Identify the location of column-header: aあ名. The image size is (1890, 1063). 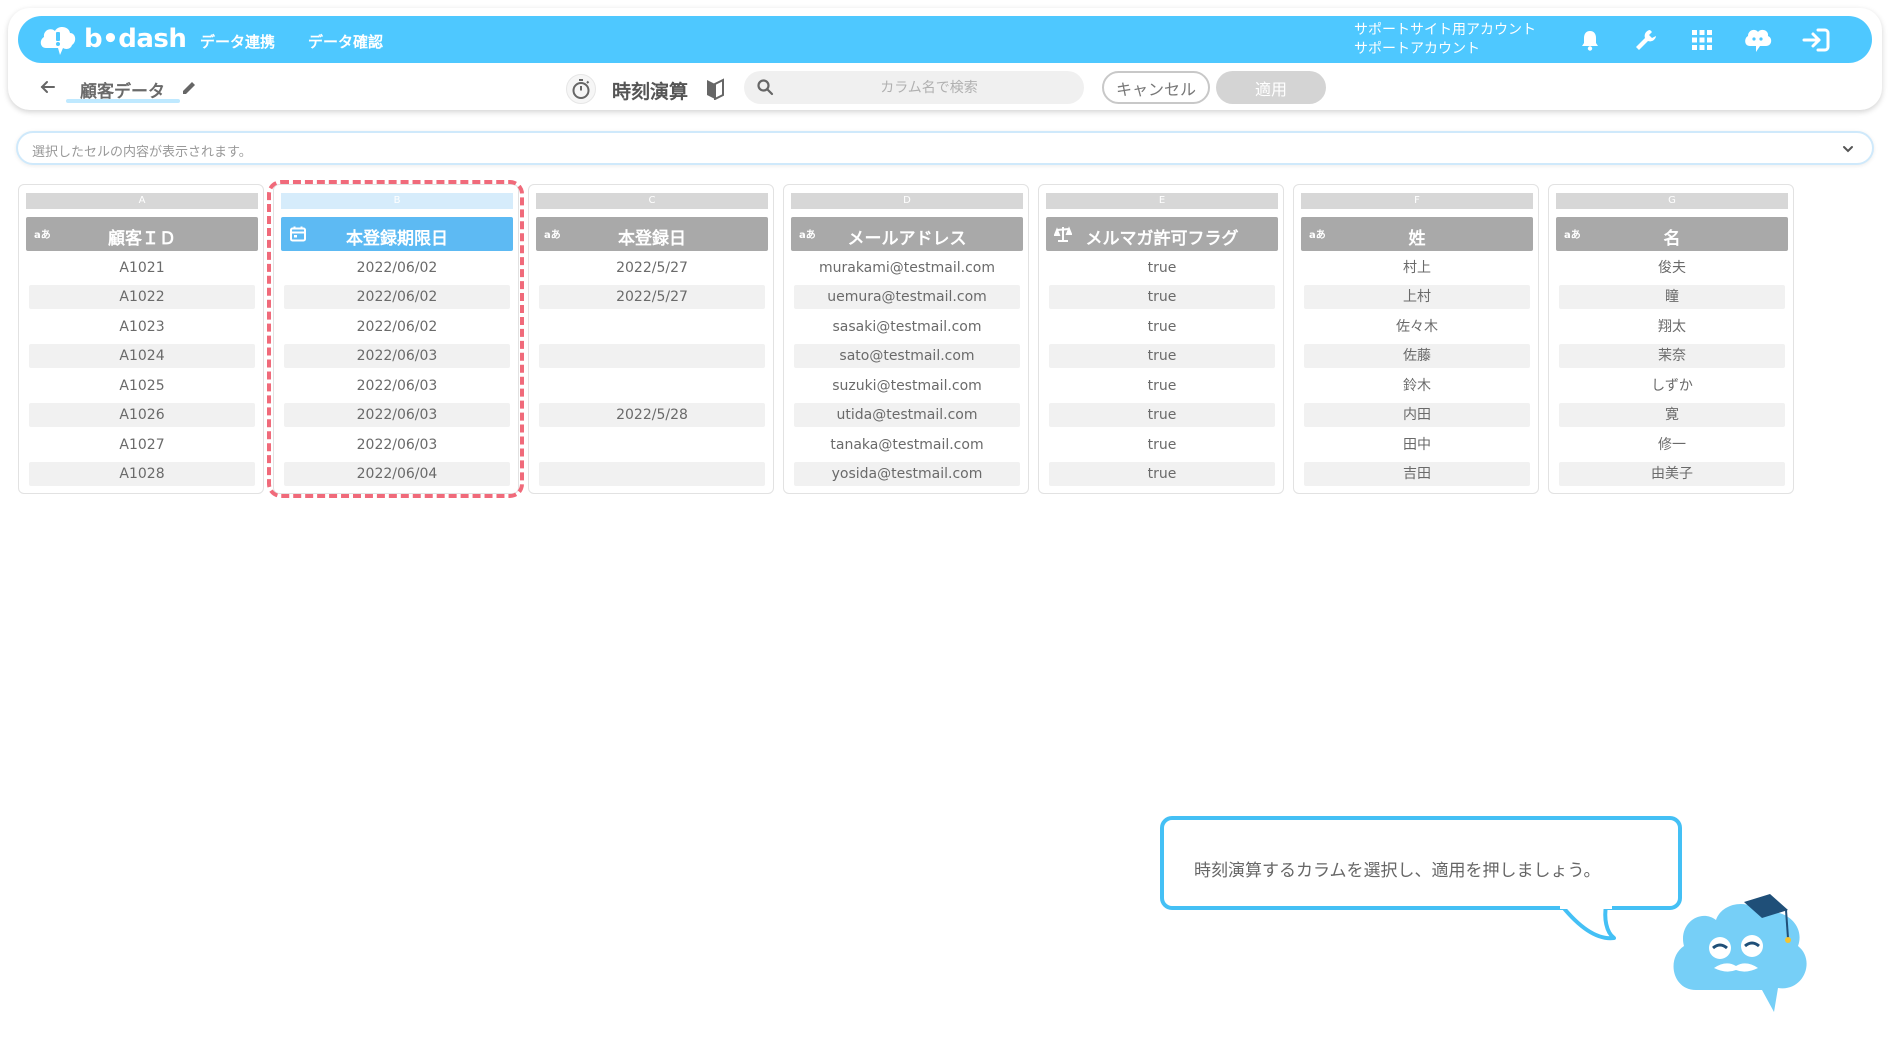
(1672, 234).